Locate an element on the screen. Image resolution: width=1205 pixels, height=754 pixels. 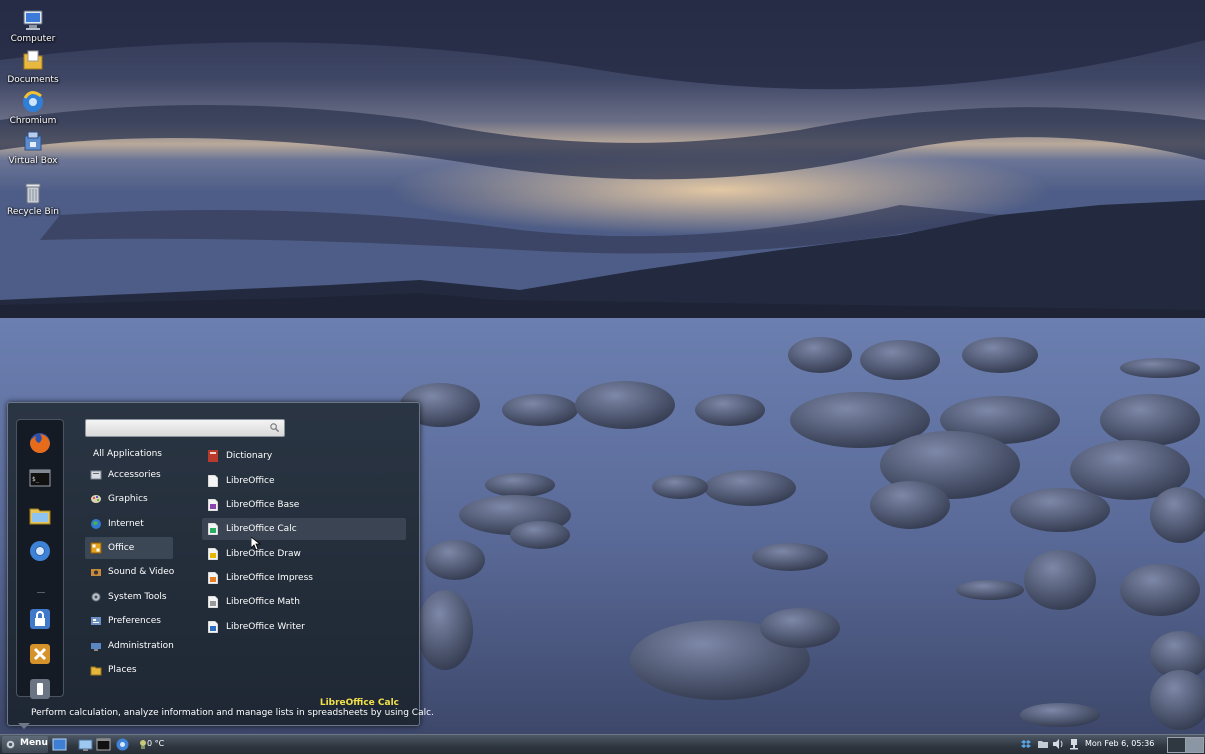
libreoffice-writer-icon is located at coordinates (213, 627).